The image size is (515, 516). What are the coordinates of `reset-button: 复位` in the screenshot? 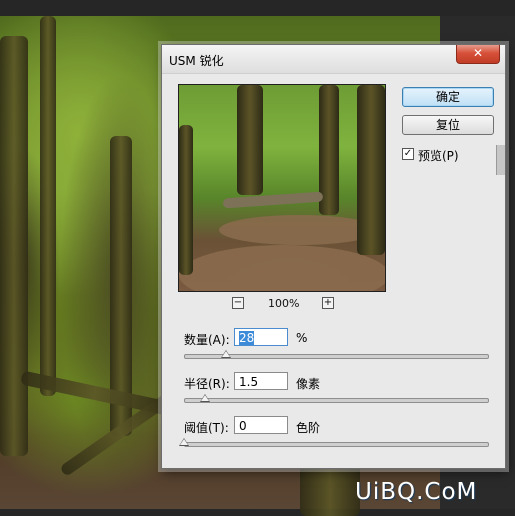 It's located at (448, 125).